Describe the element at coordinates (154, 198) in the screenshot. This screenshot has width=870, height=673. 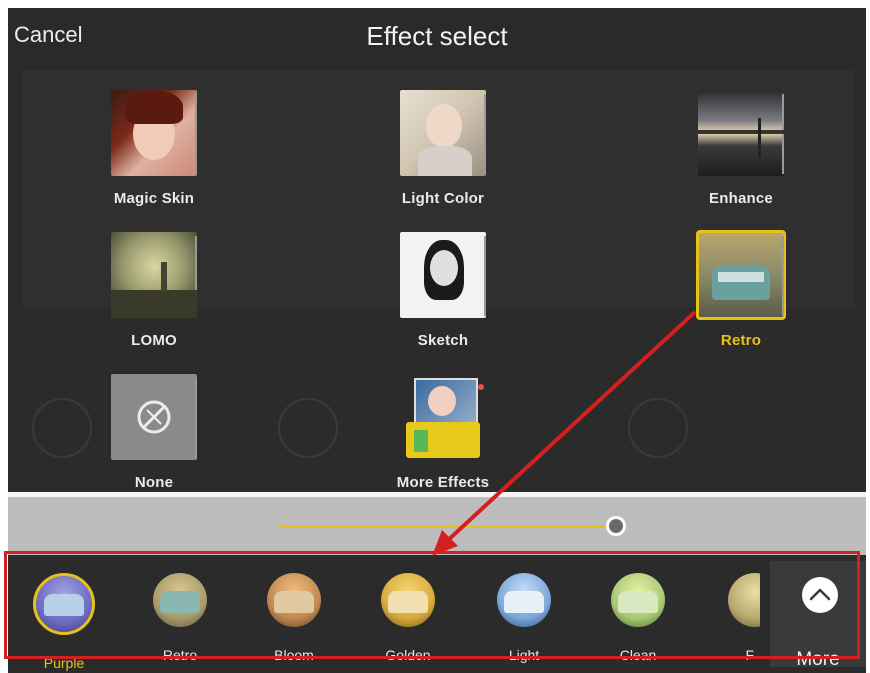
I see `effect-label: Magic Skin` at that location.